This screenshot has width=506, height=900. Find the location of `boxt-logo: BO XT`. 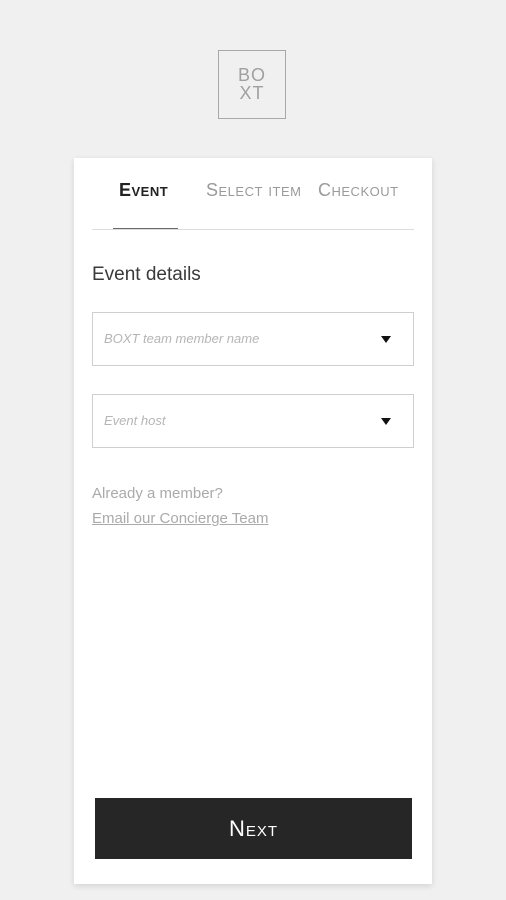

boxt-logo: BO XT is located at coordinates (252, 84).